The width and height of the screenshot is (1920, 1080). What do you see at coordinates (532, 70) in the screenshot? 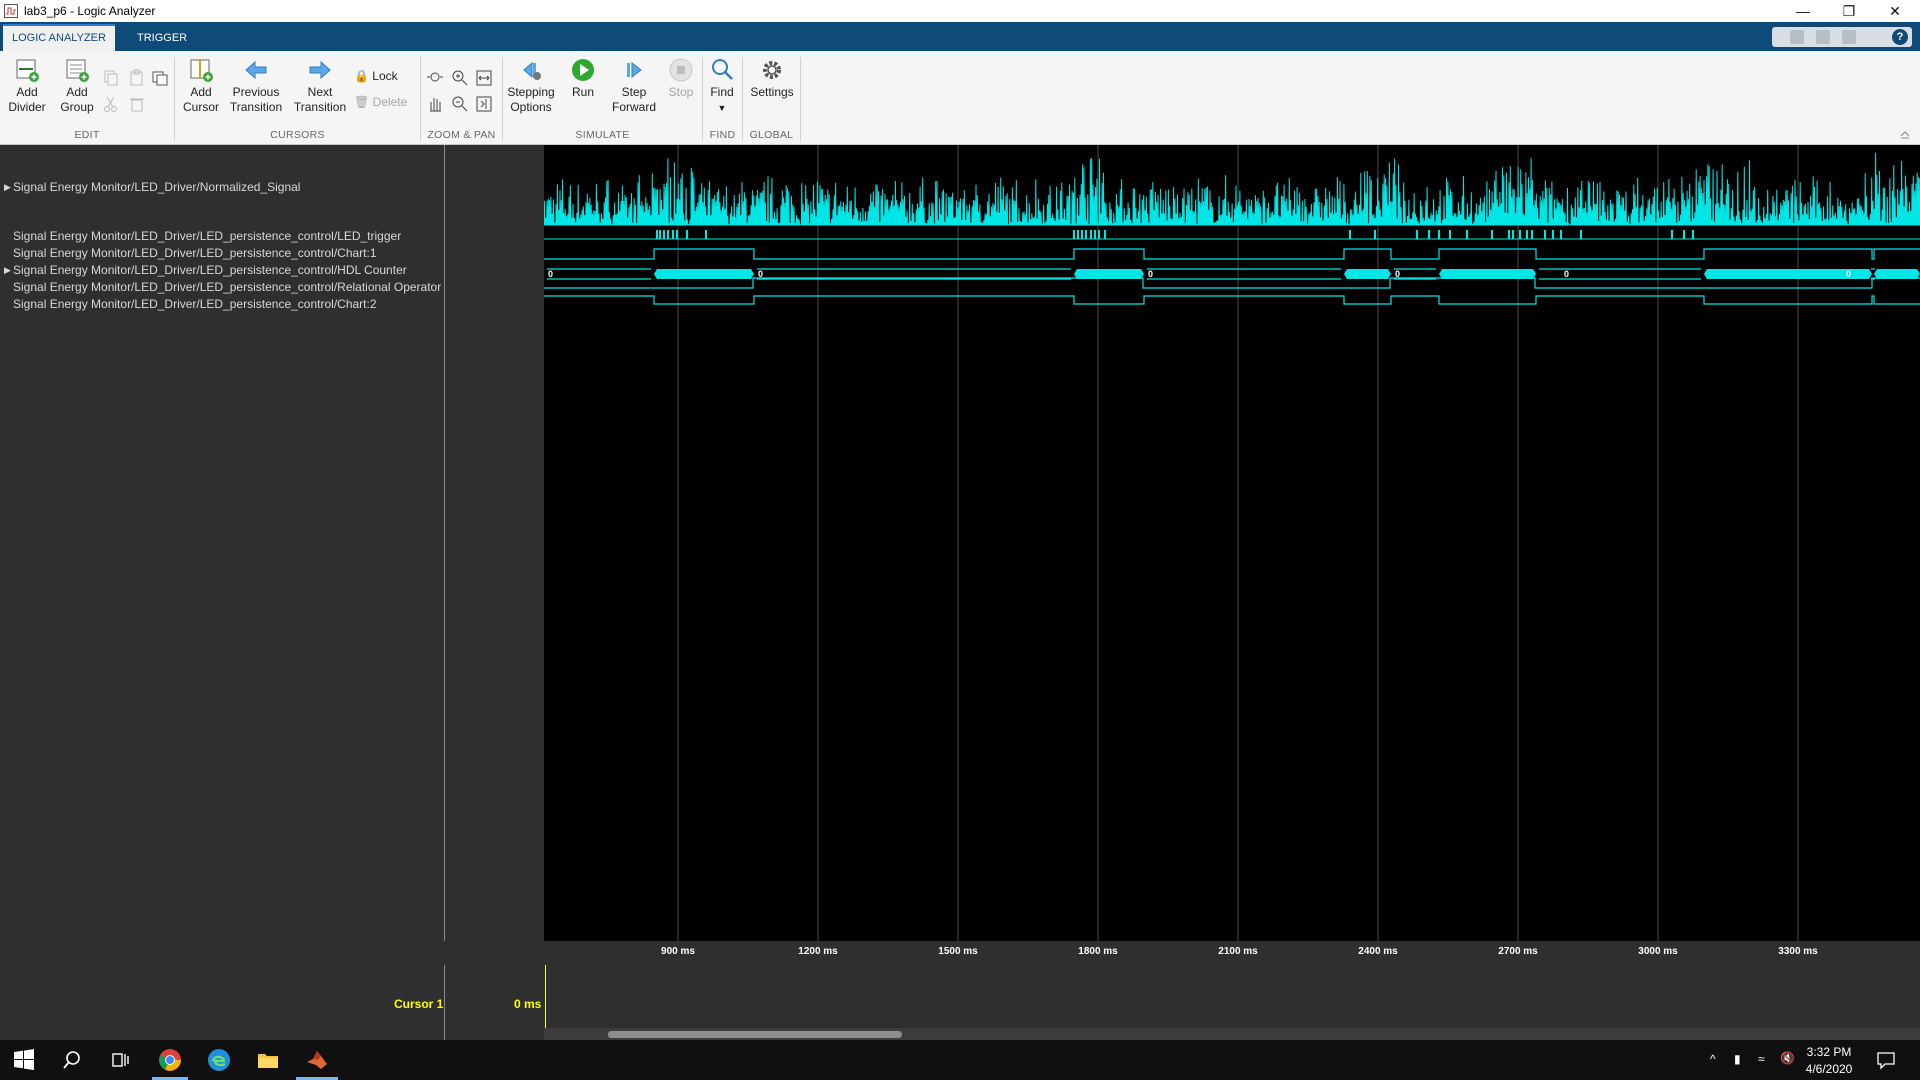
I see `stepping-options-icon` at bounding box center [532, 70].